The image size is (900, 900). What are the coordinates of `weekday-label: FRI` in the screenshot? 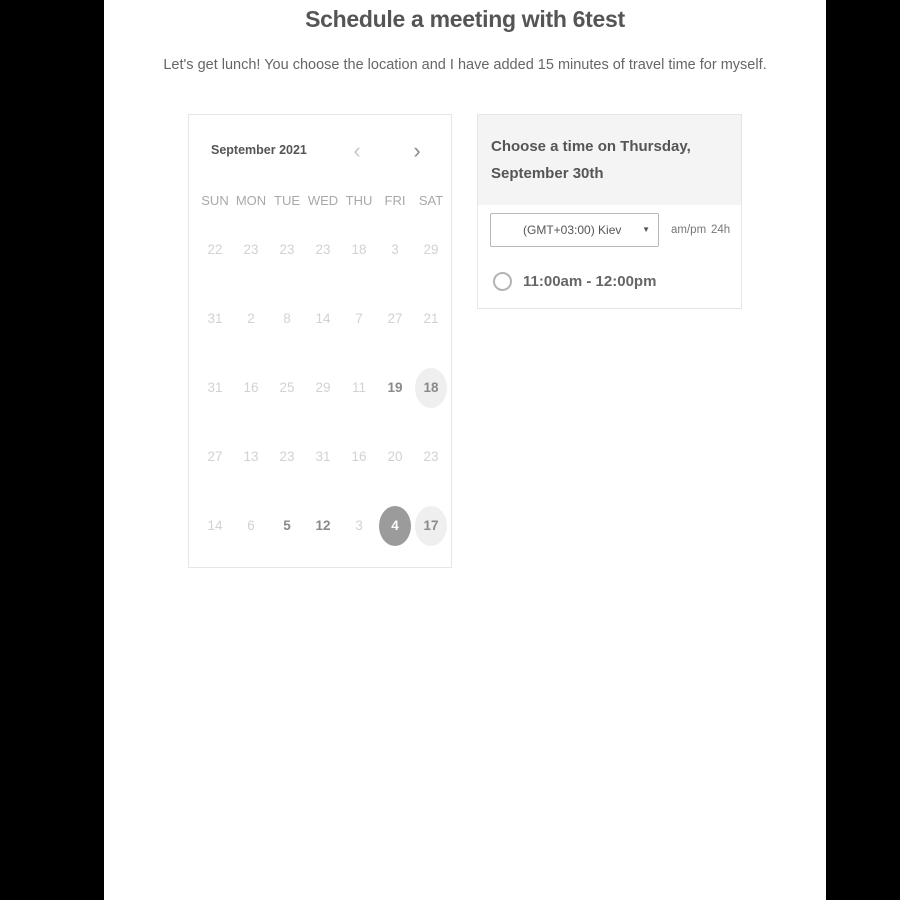 It's located at (395, 200).